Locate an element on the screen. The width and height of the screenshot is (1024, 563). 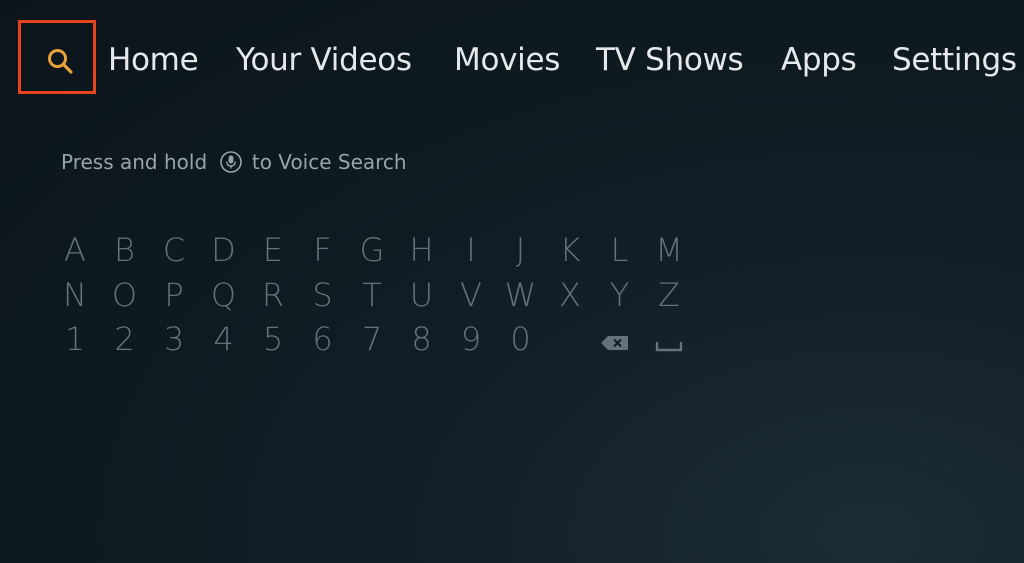
backspace-key is located at coordinates (615, 339).